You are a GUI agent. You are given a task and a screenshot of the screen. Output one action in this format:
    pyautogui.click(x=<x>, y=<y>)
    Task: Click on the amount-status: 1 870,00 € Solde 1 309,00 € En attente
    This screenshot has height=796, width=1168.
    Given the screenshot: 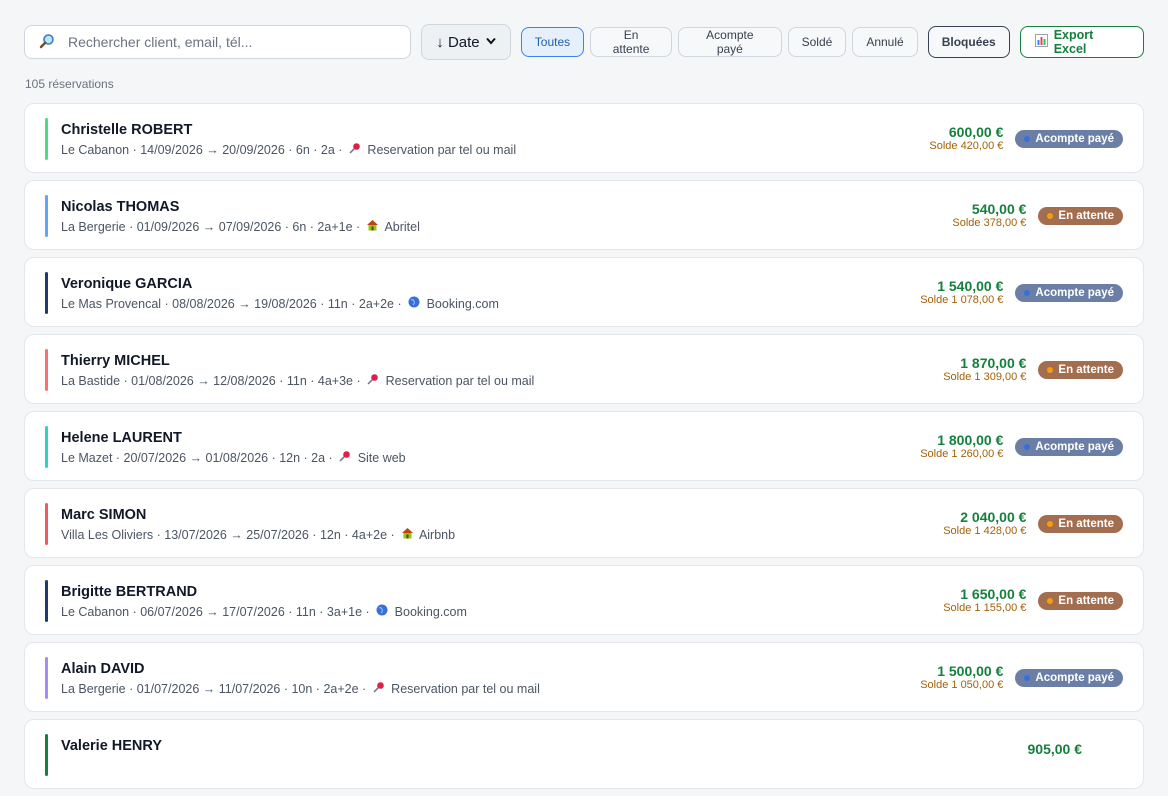 What is the action you would take?
    pyautogui.click(x=1033, y=369)
    